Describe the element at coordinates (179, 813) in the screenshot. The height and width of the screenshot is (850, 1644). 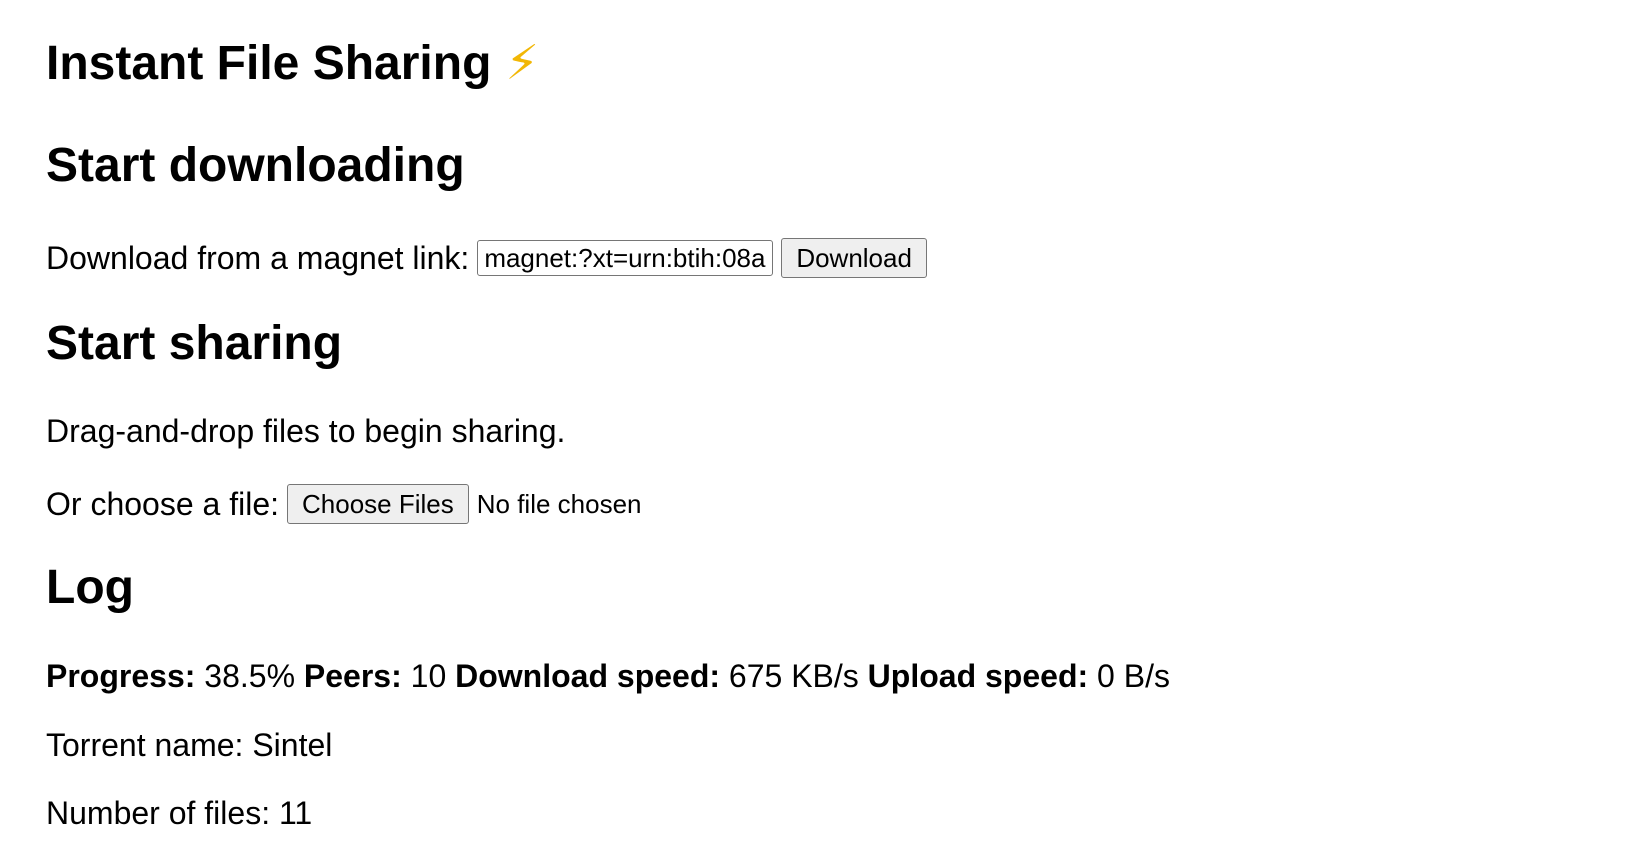
I see `number-of-files-line: Number of files: 11` at that location.